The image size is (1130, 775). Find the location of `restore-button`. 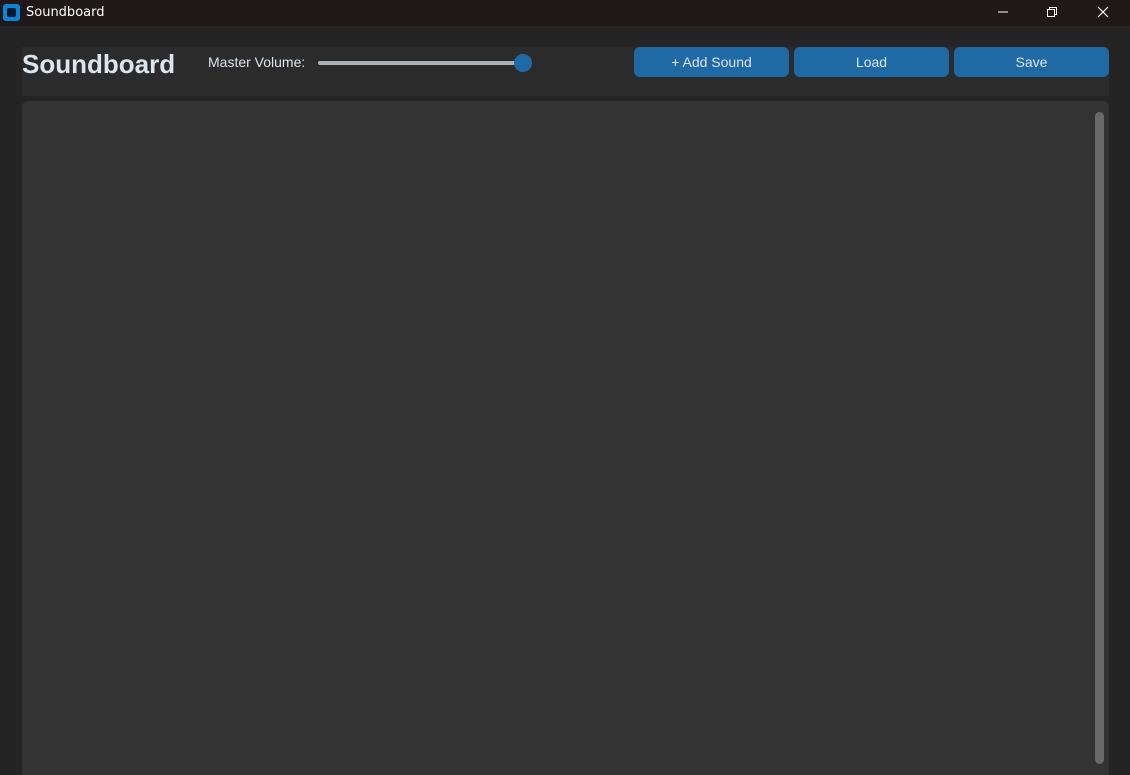

restore-button is located at coordinates (1052, 13).